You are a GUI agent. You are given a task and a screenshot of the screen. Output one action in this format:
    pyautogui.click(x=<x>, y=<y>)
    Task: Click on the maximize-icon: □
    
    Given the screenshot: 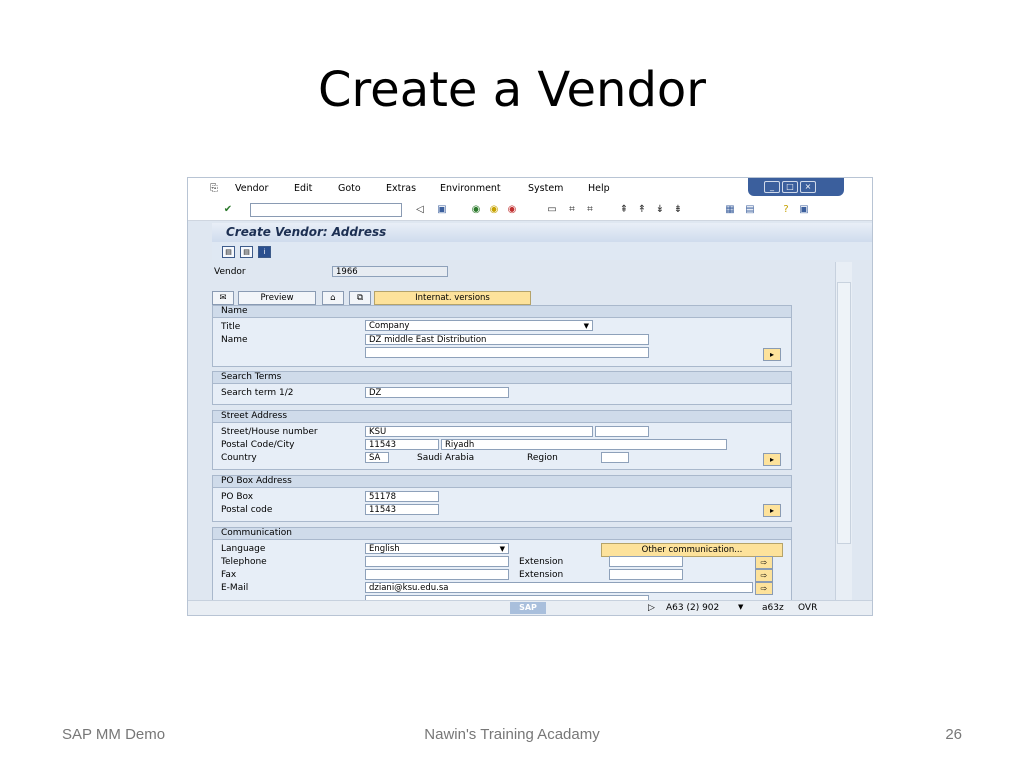 What is the action you would take?
    pyautogui.click(x=790, y=187)
    